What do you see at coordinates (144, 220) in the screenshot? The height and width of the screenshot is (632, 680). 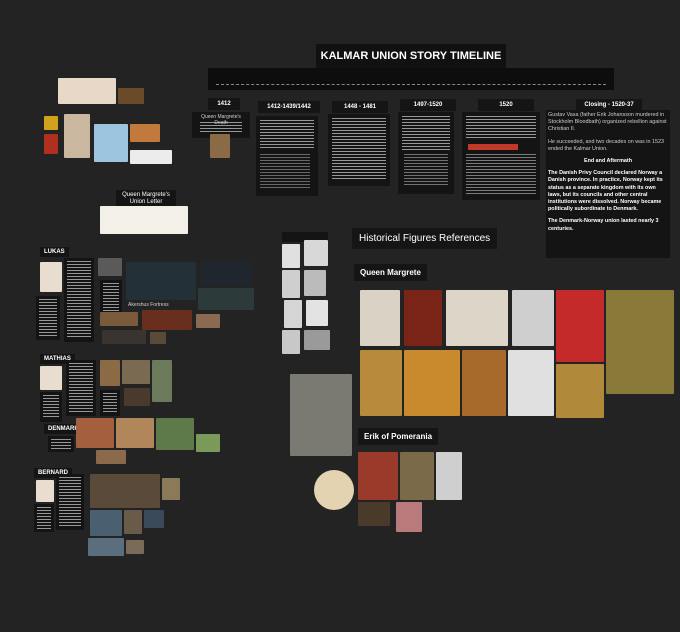 I see `union-letter-document` at bounding box center [144, 220].